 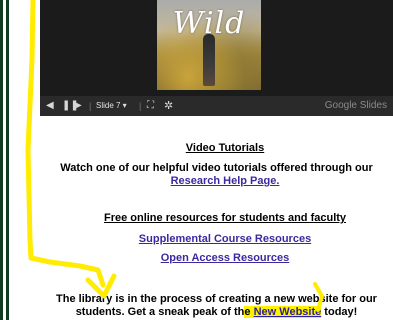 I want to click on arrow-left-icon: ◀, so click(x=50, y=106).